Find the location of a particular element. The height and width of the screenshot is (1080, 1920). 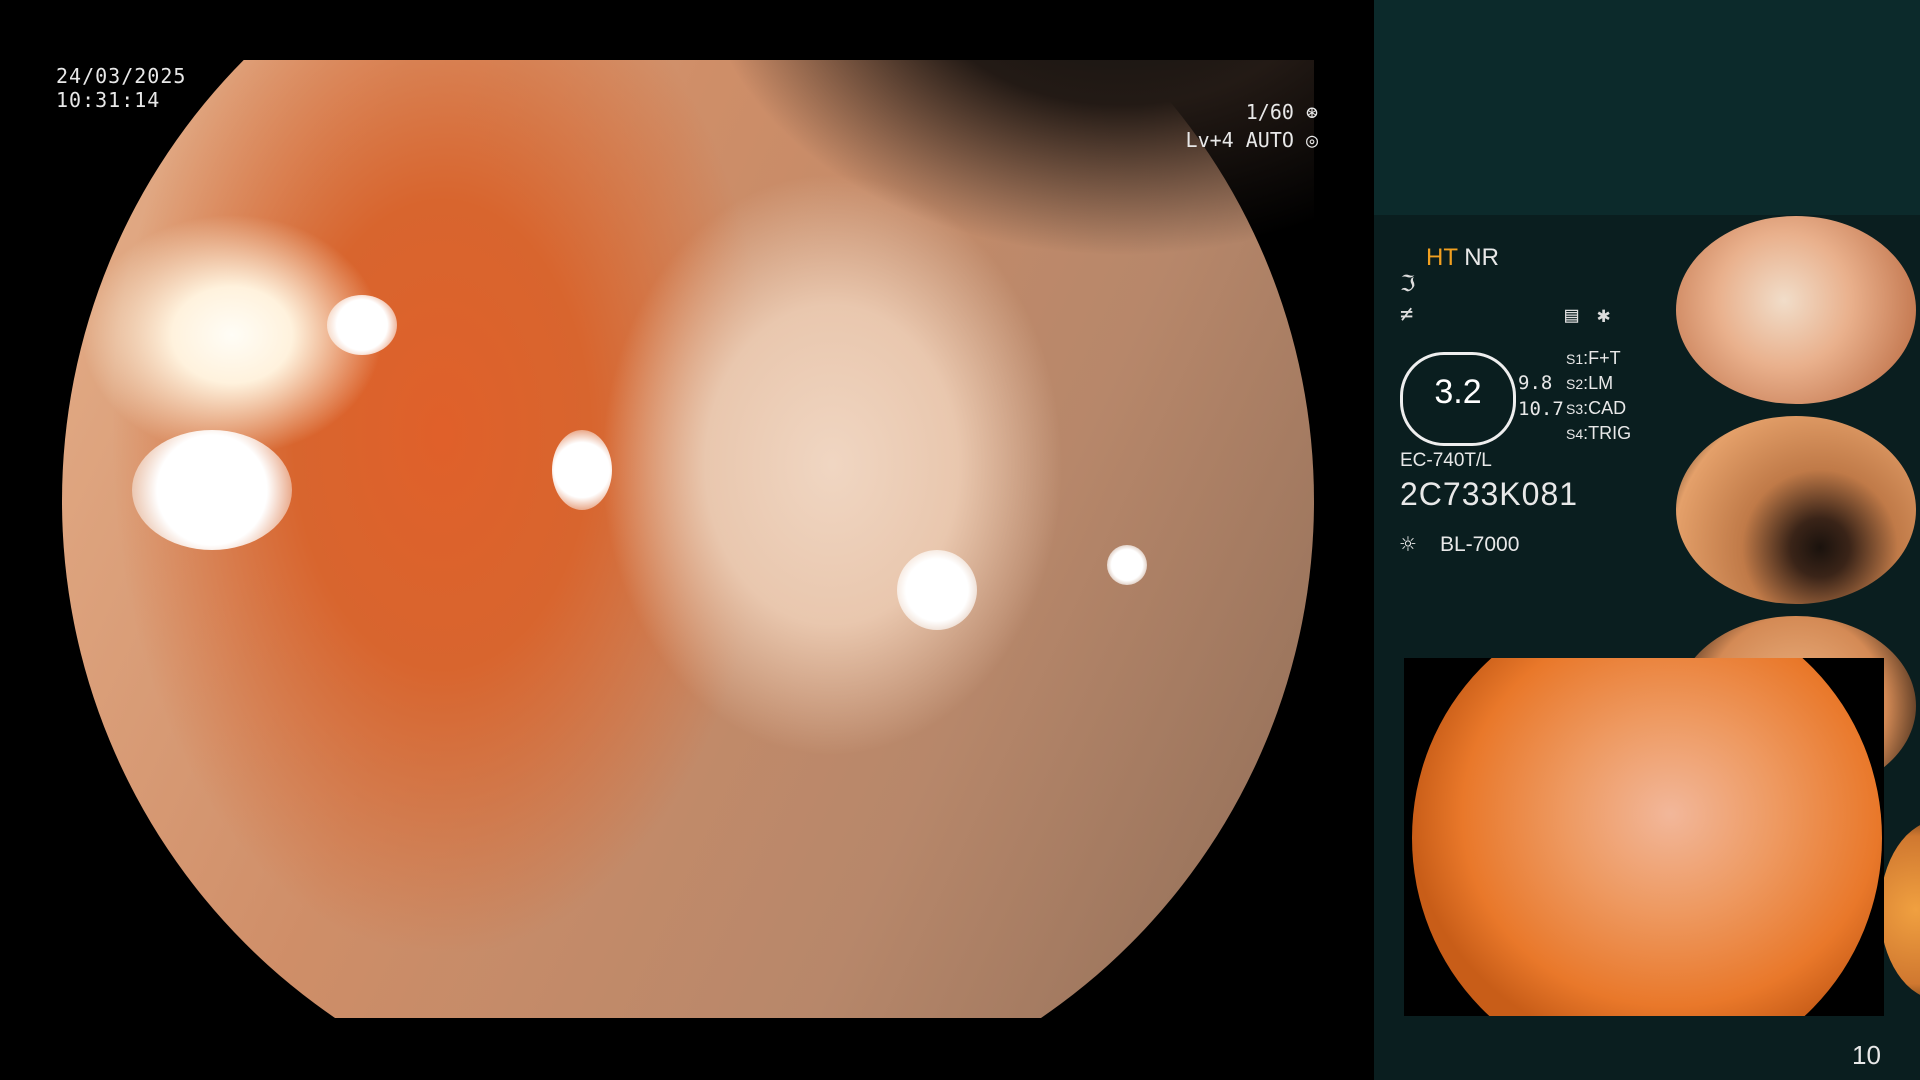

shutter-value: 1/60 is located at coordinates (1269, 112).